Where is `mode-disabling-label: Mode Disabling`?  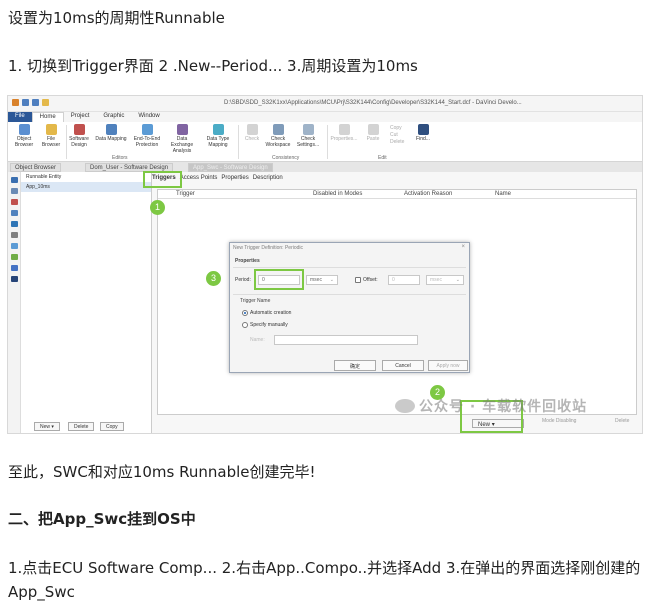
mode-disabling-label: Mode Disabling is located at coordinates (559, 421).